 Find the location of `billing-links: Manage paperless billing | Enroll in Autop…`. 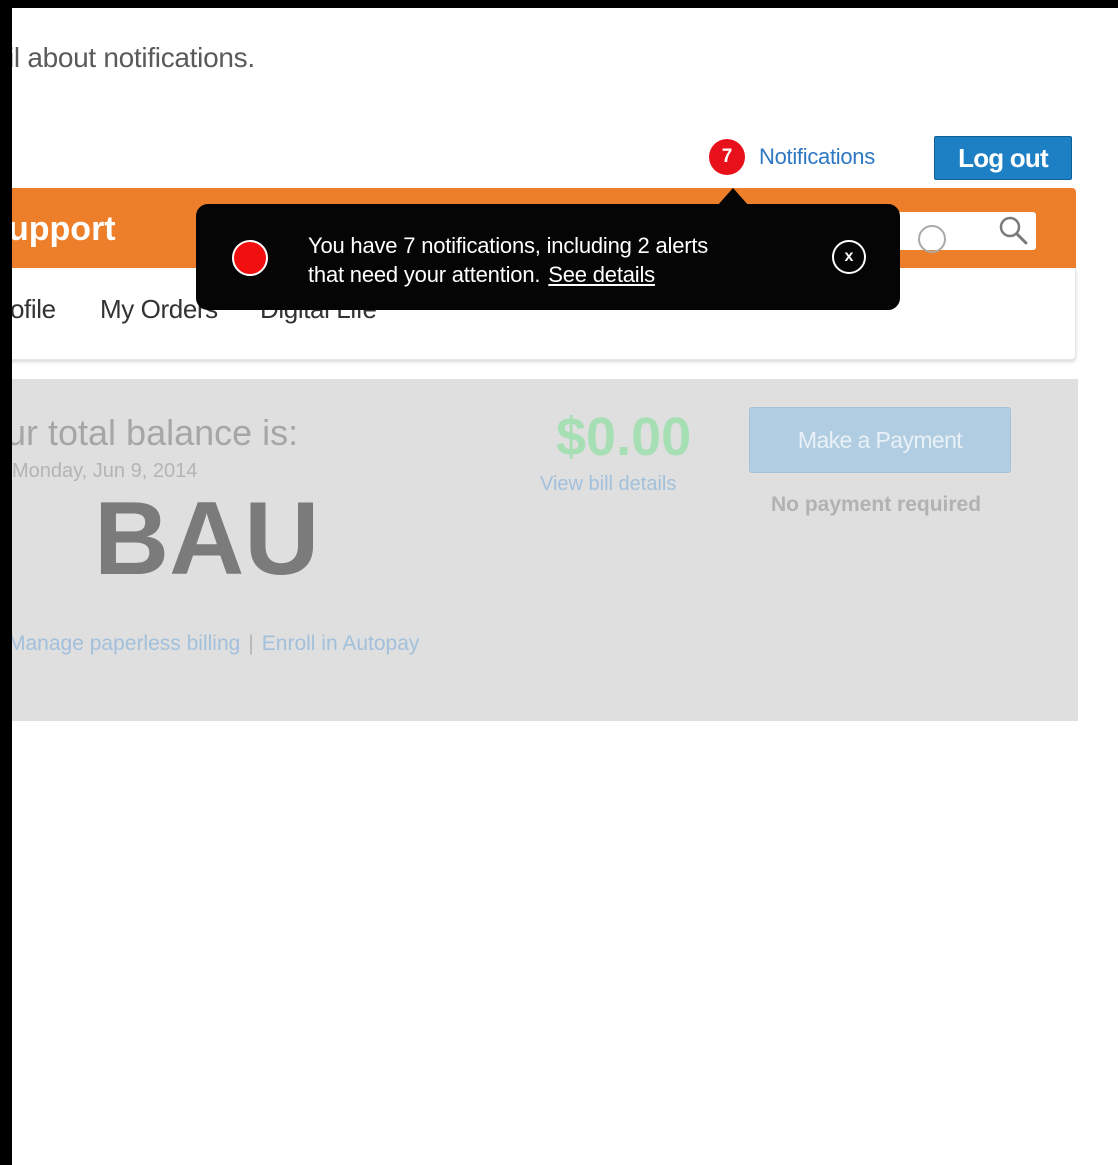

billing-links: Manage paperless billing | Enroll in Autop… is located at coordinates (215, 644).